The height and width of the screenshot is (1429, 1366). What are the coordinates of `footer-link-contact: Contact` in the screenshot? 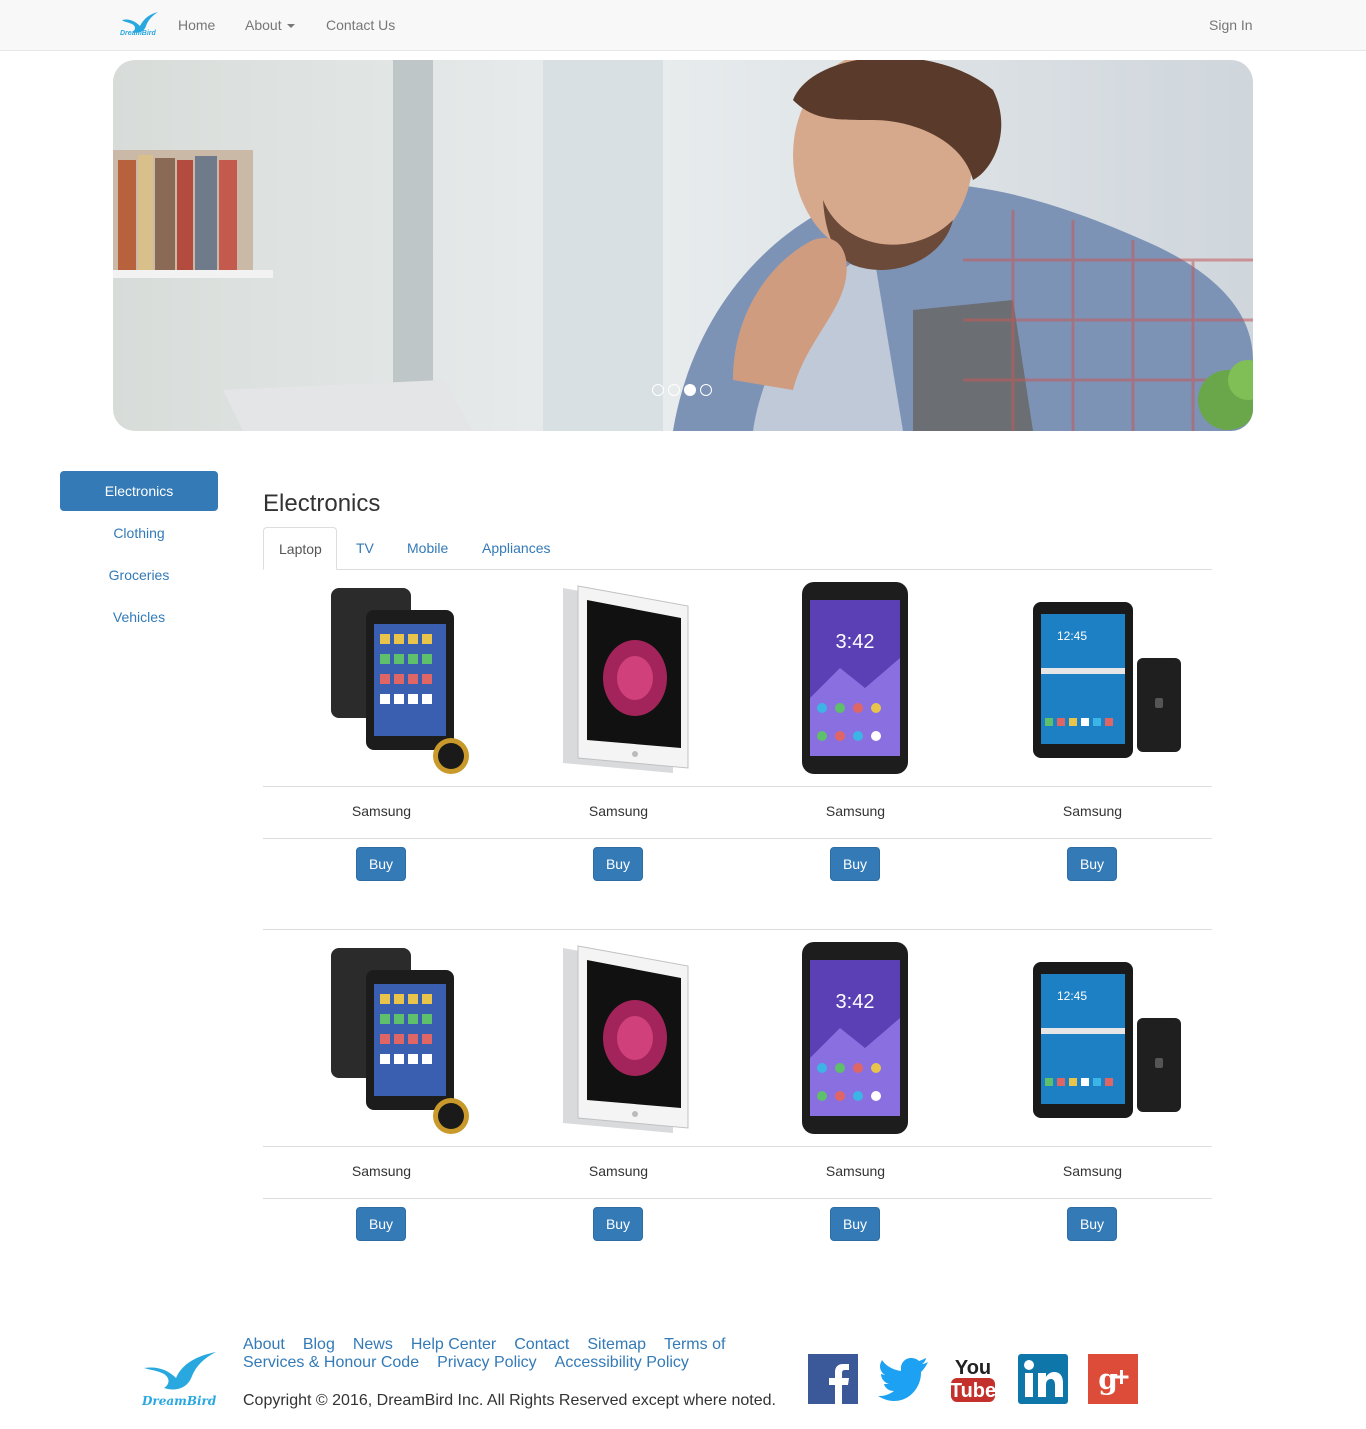 It's located at (541, 1344).